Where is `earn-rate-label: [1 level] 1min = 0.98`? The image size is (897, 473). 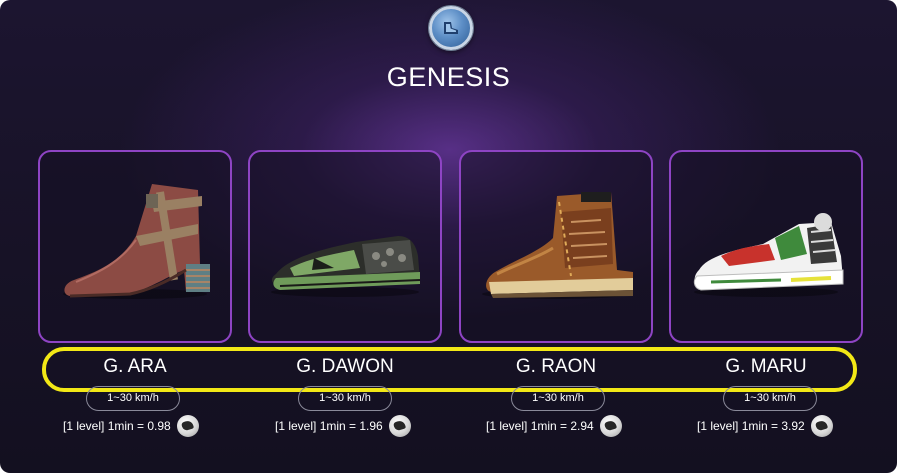
earn-rate-label: [1 level] 1min = 0.98 is located at coordinates (117, 426).